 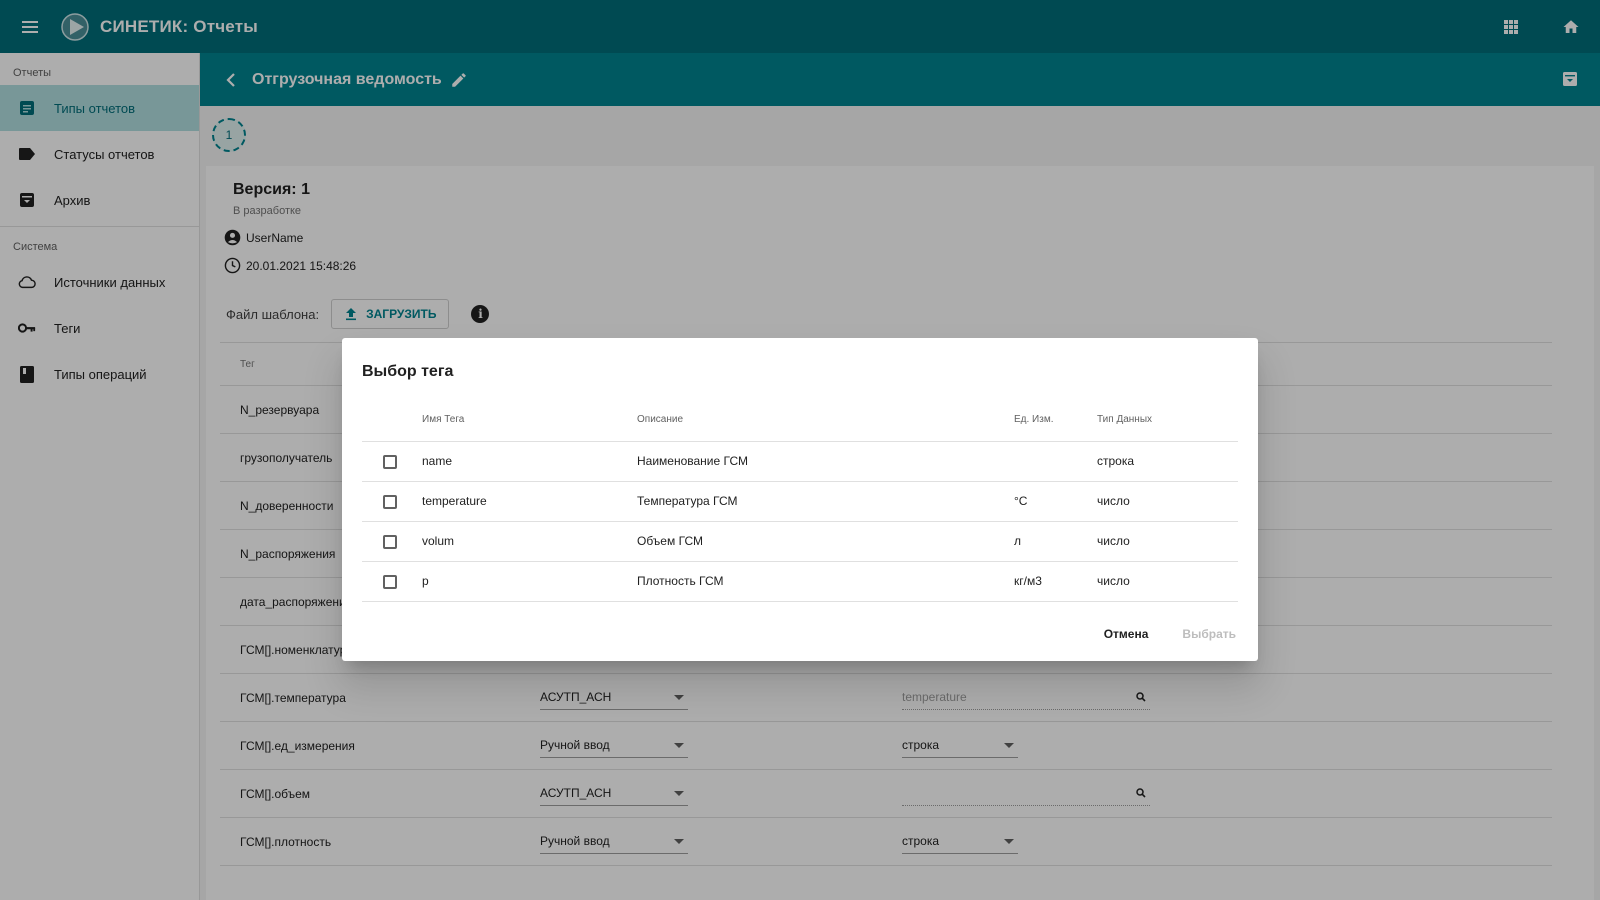 What do you see at coordinates (454, 501) in the screenshot?
I see `tag-name-cell: temperature` at bounding box center [454, 501].